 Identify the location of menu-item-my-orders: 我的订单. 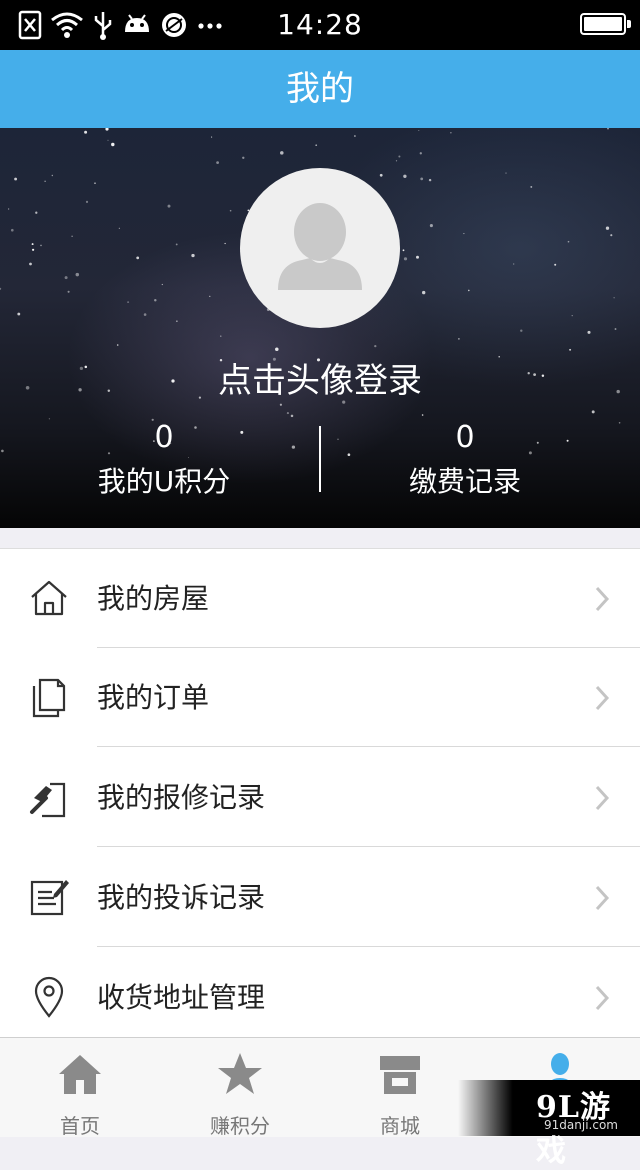
(320, 697).